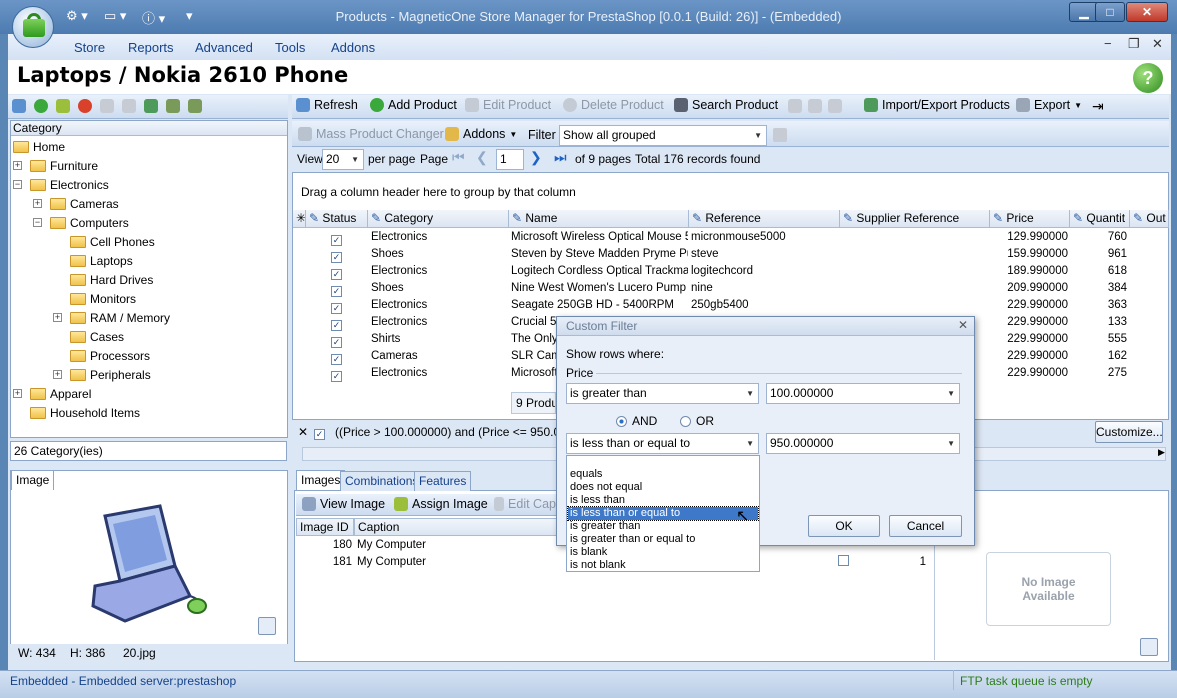  I want to click on refresh-image-icon, so click(267, 626).